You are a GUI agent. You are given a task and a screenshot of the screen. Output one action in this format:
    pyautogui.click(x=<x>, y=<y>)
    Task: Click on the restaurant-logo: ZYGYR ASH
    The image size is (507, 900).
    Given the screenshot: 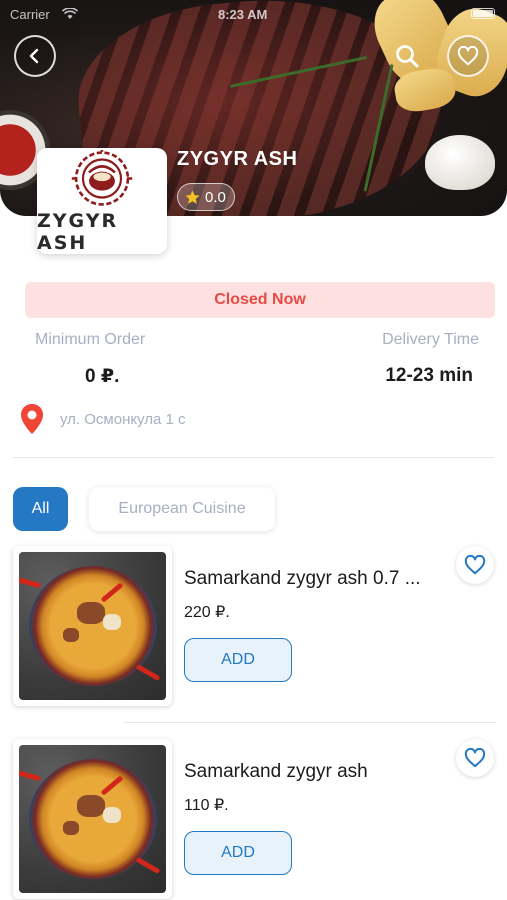 What is the action you would take?
    pyautogui.click(x=102, y=201)
    